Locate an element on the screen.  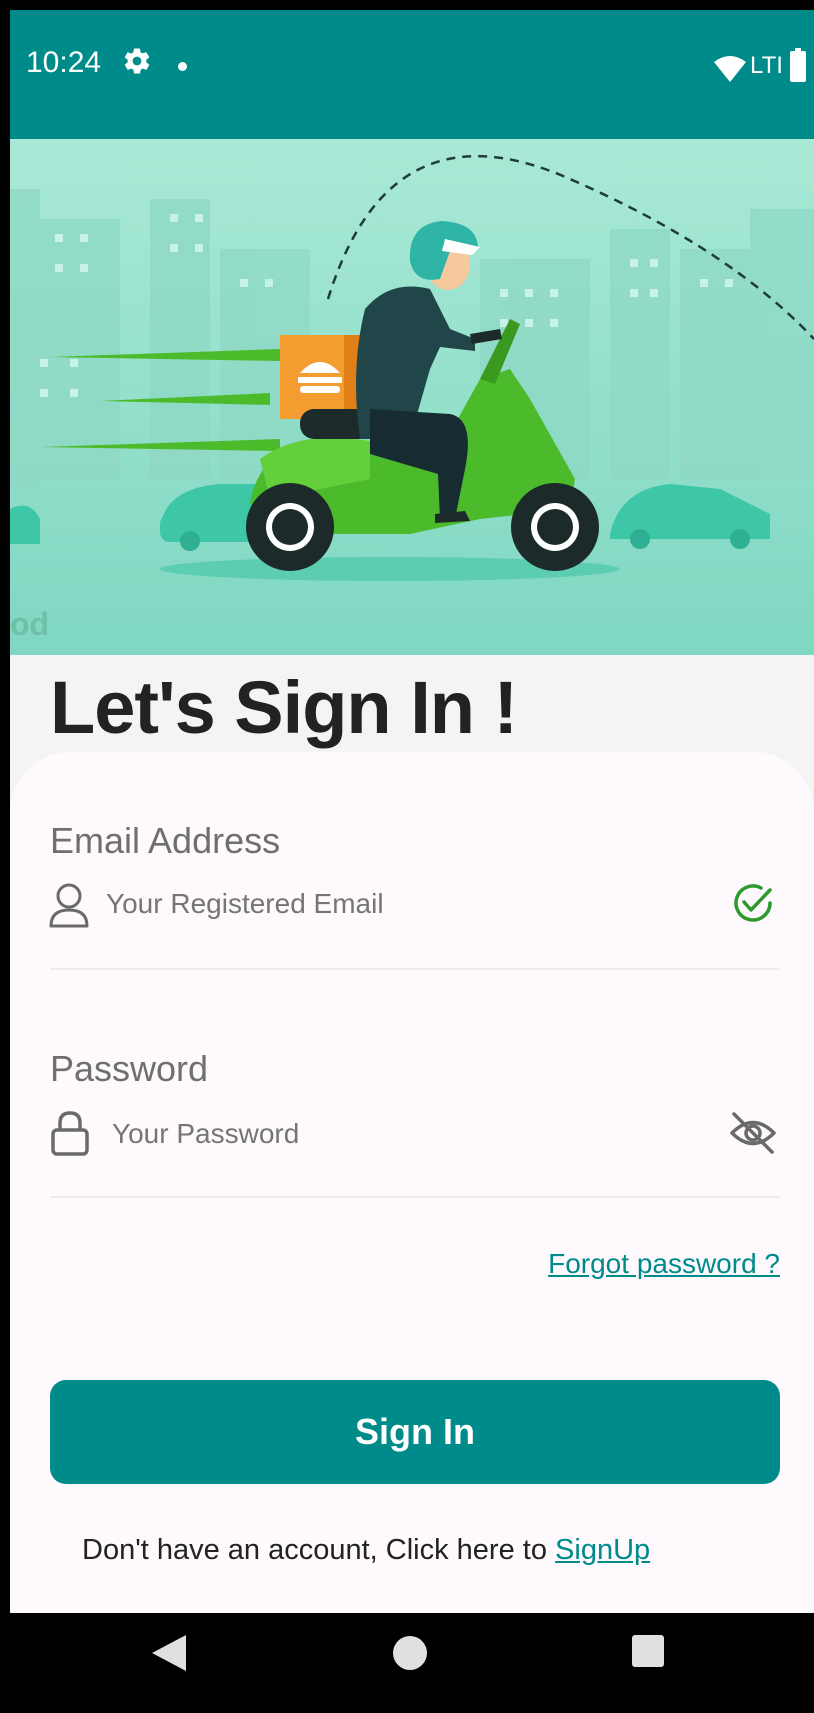
back-icon is located at coordinates (169, 1653).